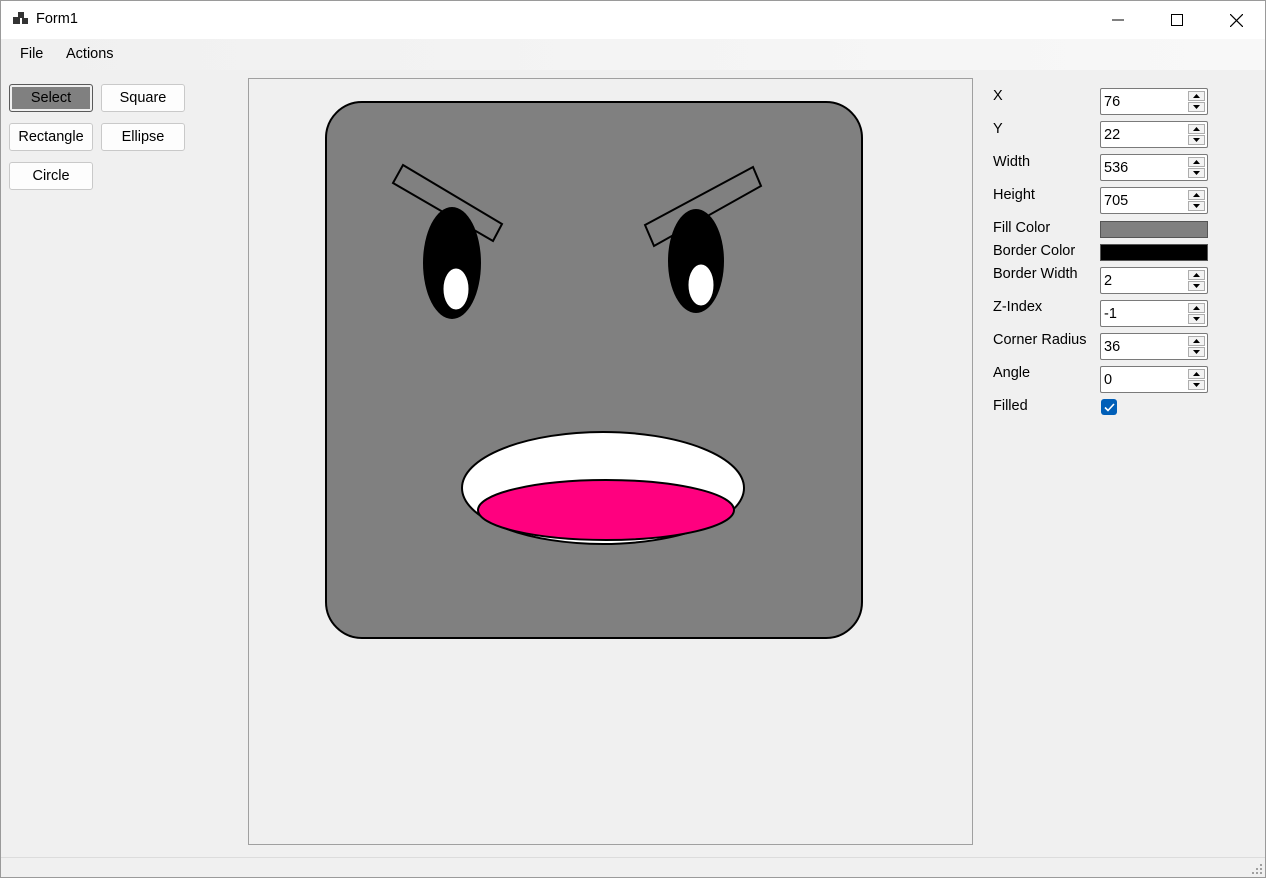  What do you see at coordinates (1116, 168) in the screenshot?
I see `width-value: 536` at bounding box center [1116, 168].